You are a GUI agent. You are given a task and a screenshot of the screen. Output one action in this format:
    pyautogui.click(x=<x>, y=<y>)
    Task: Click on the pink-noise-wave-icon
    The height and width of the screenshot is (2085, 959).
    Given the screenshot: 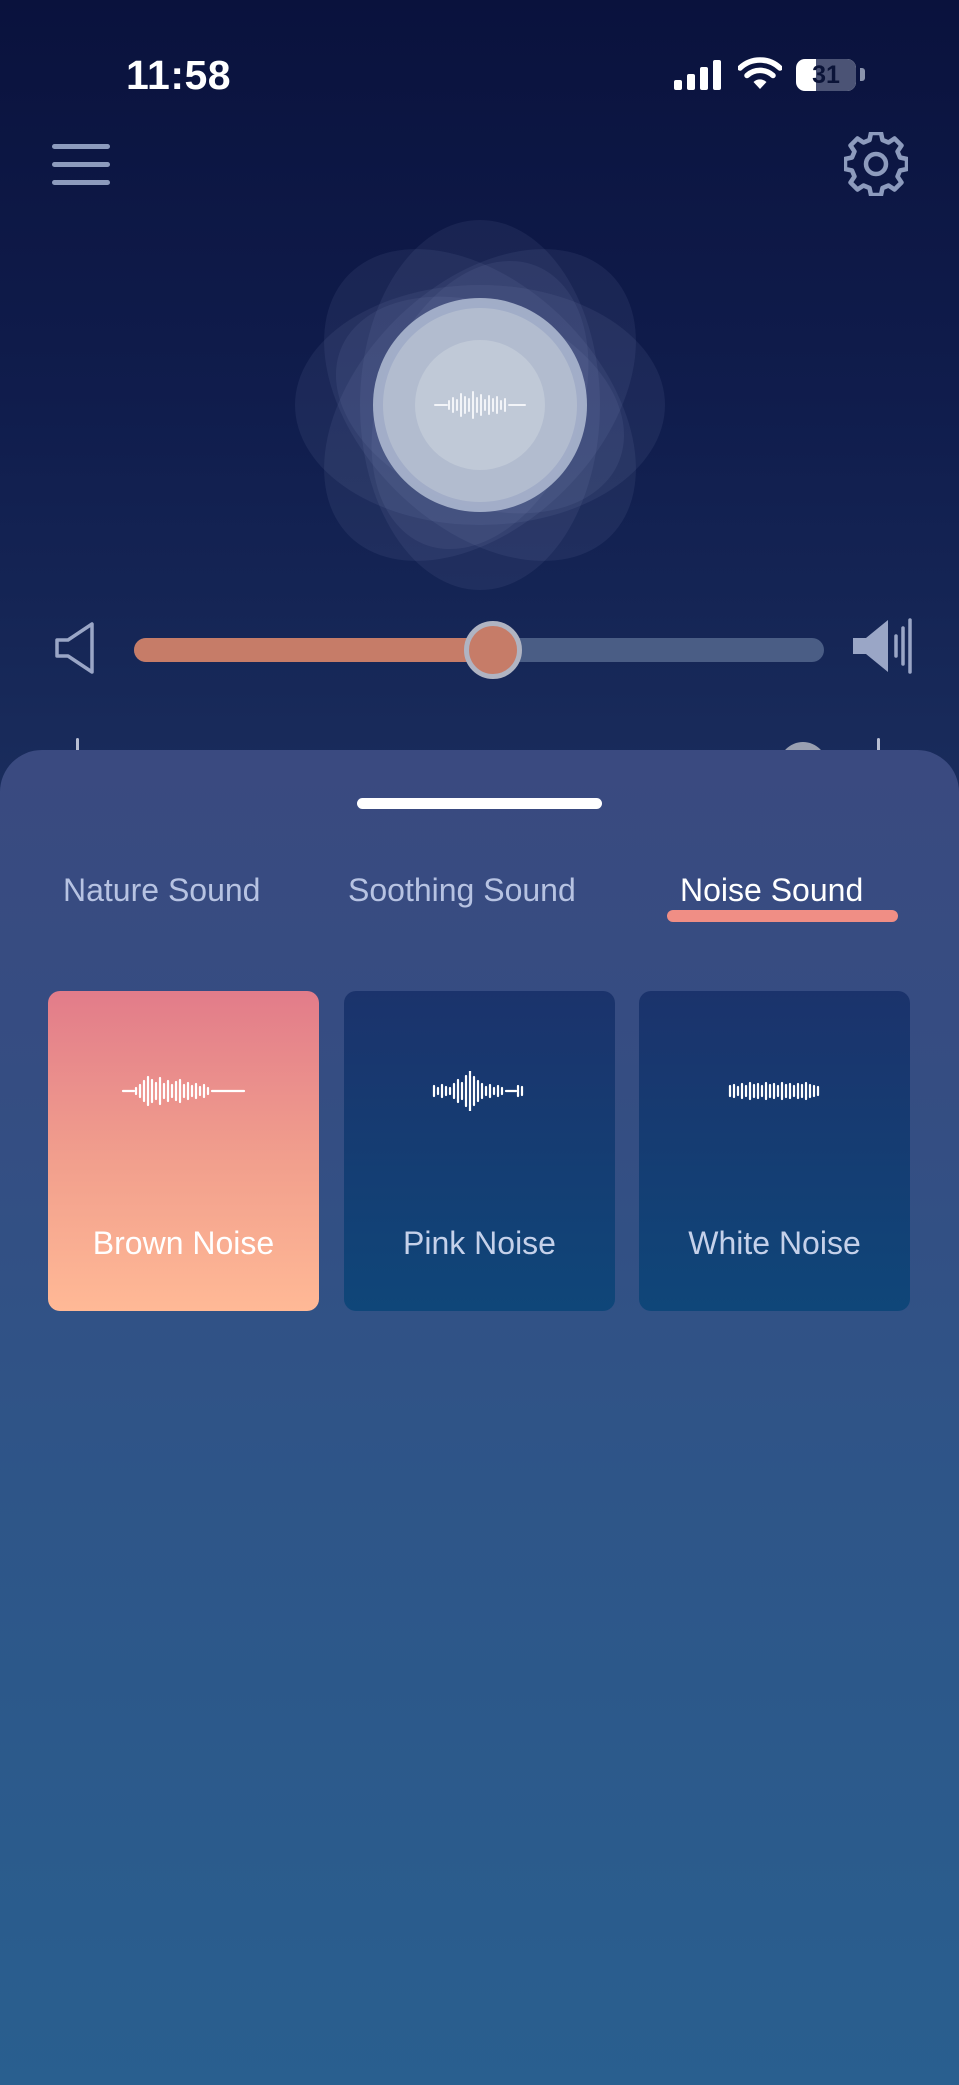 What is the action you would take?
    pyautogui.click(x=478, y=1091)
    